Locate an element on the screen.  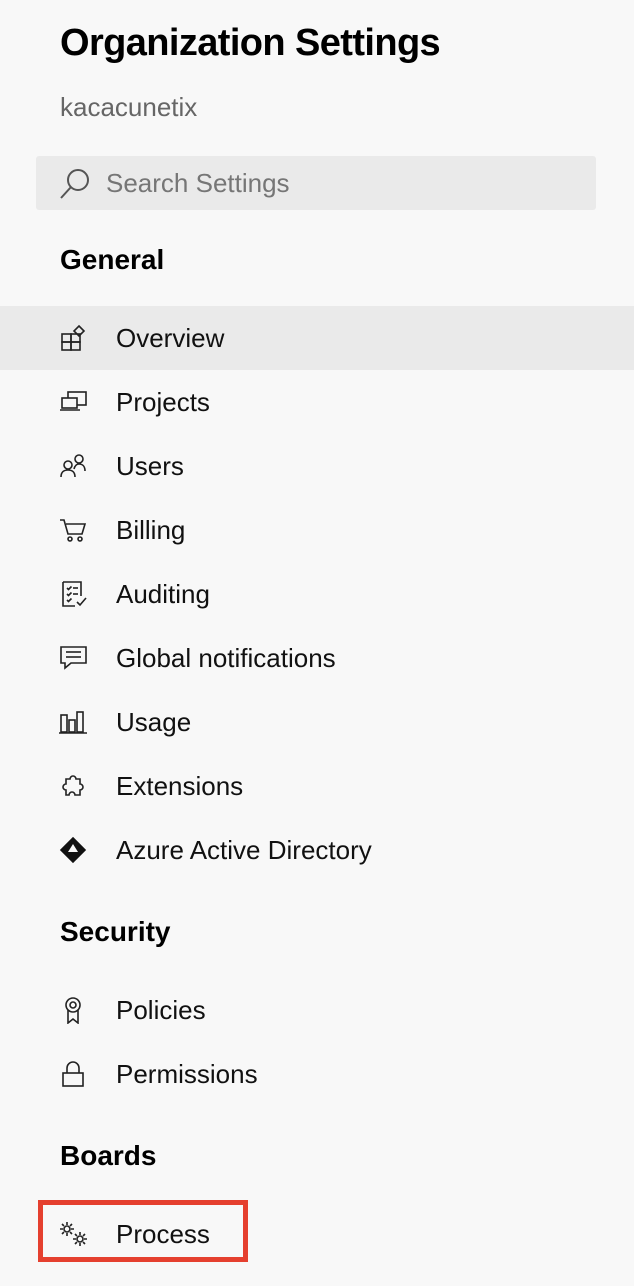
puzzle-icon is located at coordinates (74, 786).